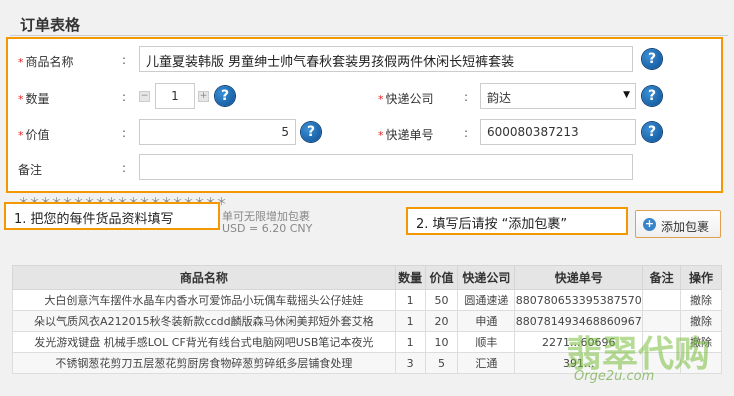 This screenshot has width=734, height=396. What do you see at coordinates (486, 300) in the screenshot?
I see `cell-courier: 圆通速递` at bounding box center [486, 300].